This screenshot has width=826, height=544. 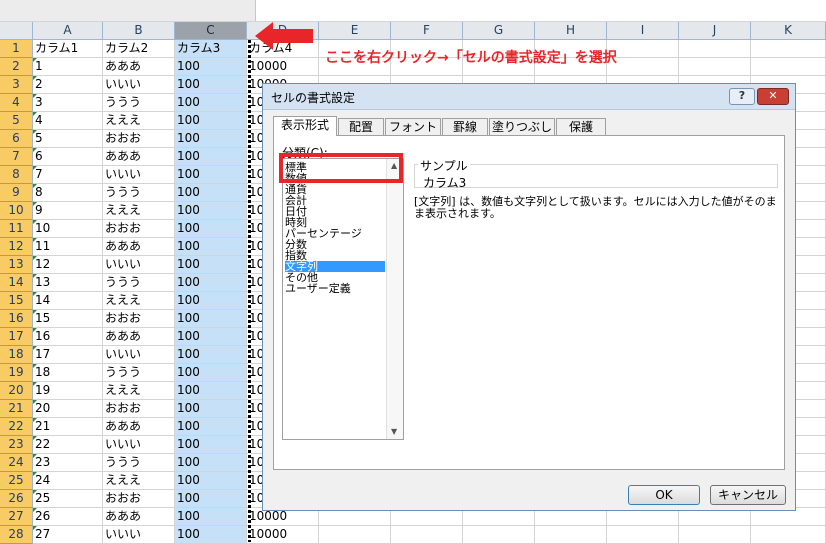 What do you see at coordinates (68, 211) in the screenshot?
I see `cell-a: 9` at bounding box center [68, 211].